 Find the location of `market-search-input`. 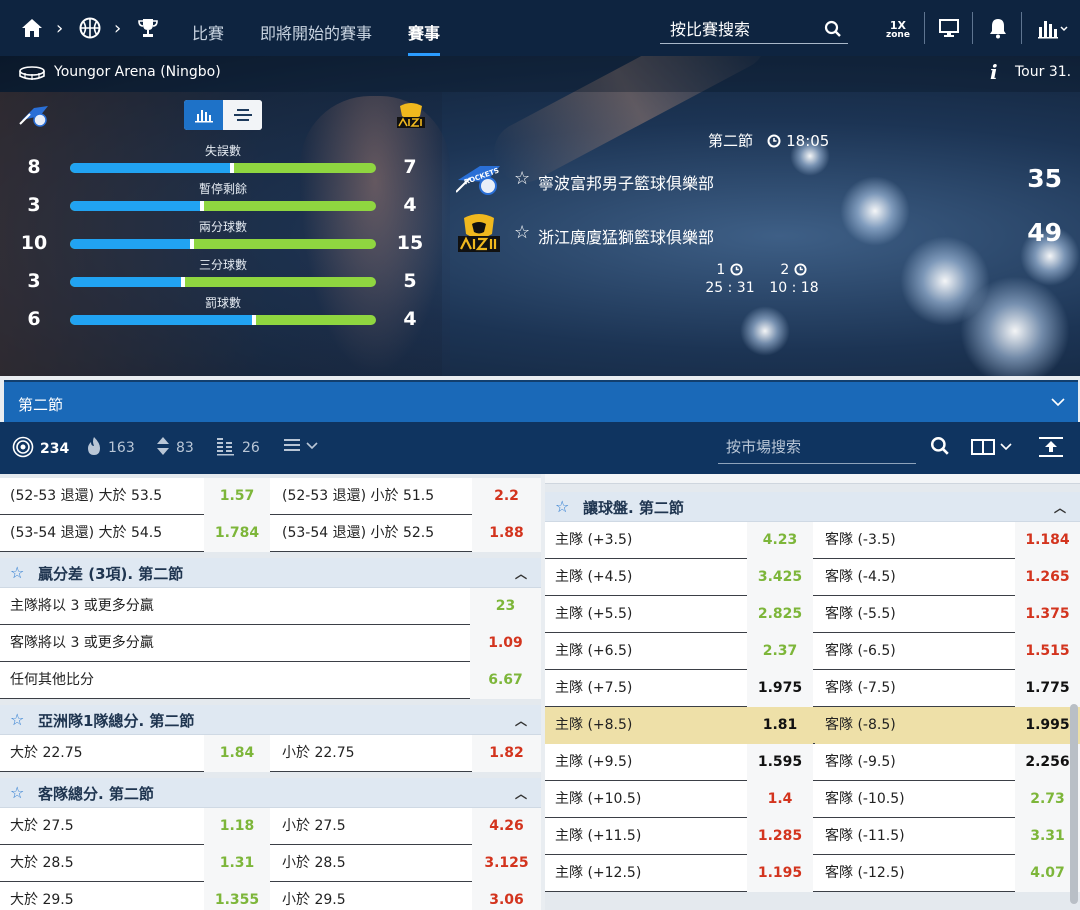

market-search-input is located at coordinates (817, 447).